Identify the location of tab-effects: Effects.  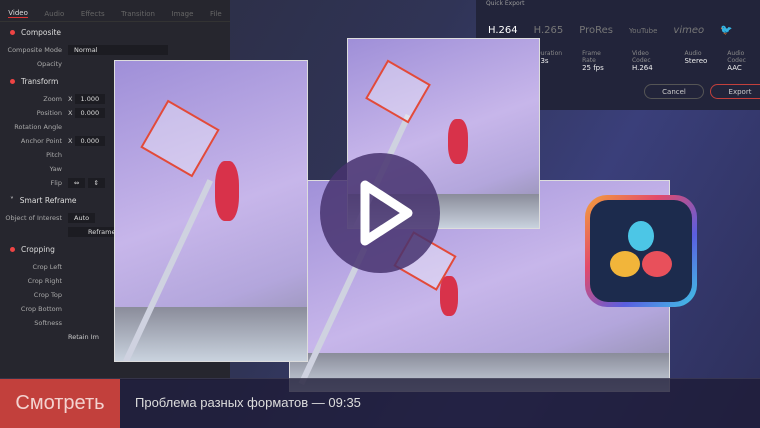
(93, 14).